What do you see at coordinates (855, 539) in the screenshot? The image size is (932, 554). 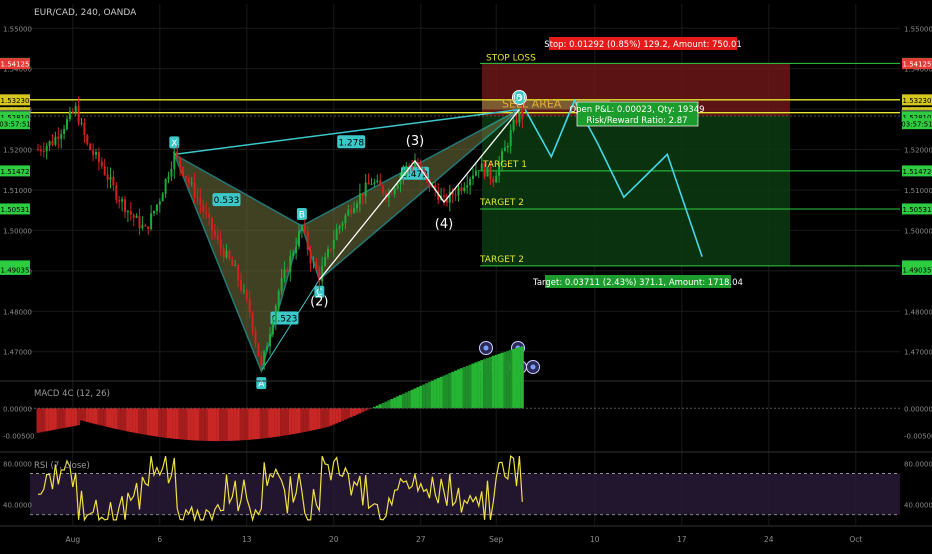 I see `time-tick-label: Oct` at bounding box center [855, 539].